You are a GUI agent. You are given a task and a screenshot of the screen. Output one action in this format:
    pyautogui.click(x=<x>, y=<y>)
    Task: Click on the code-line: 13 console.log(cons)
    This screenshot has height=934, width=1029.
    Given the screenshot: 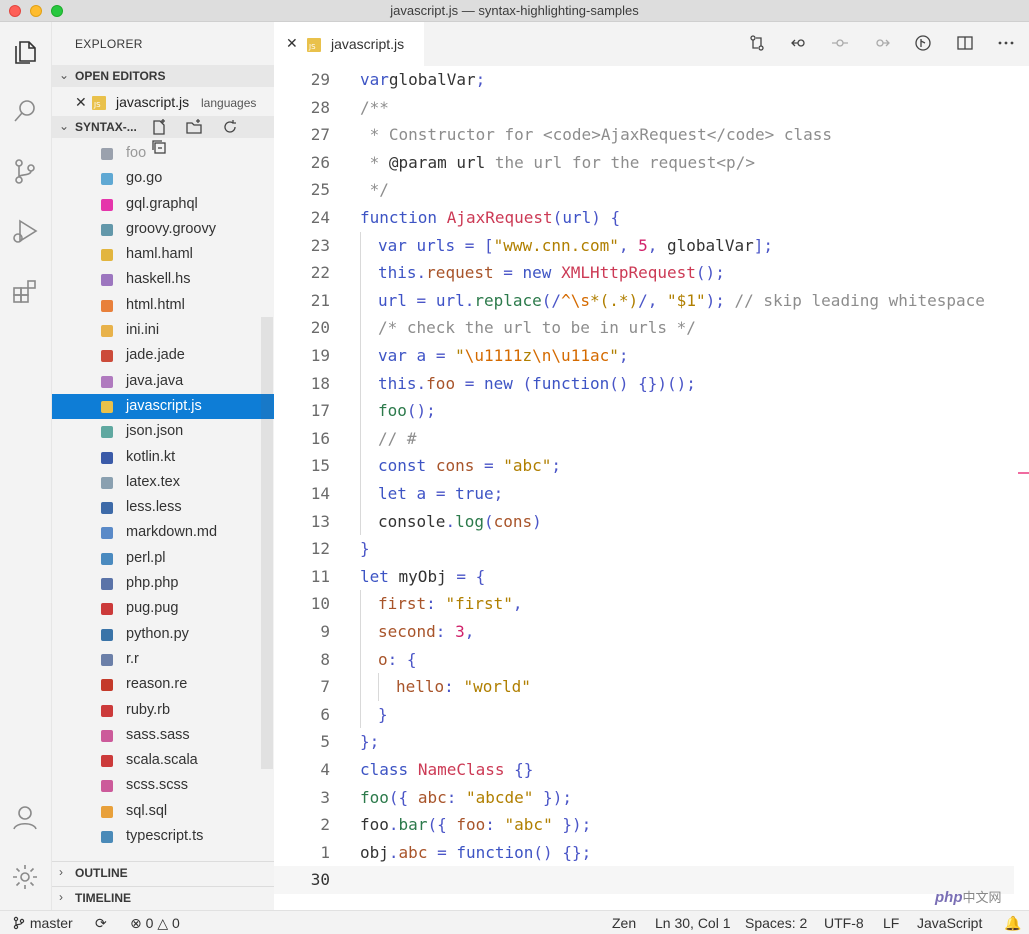 What is the action you would take?
    pyautogui.click(x=644, y=521)
    